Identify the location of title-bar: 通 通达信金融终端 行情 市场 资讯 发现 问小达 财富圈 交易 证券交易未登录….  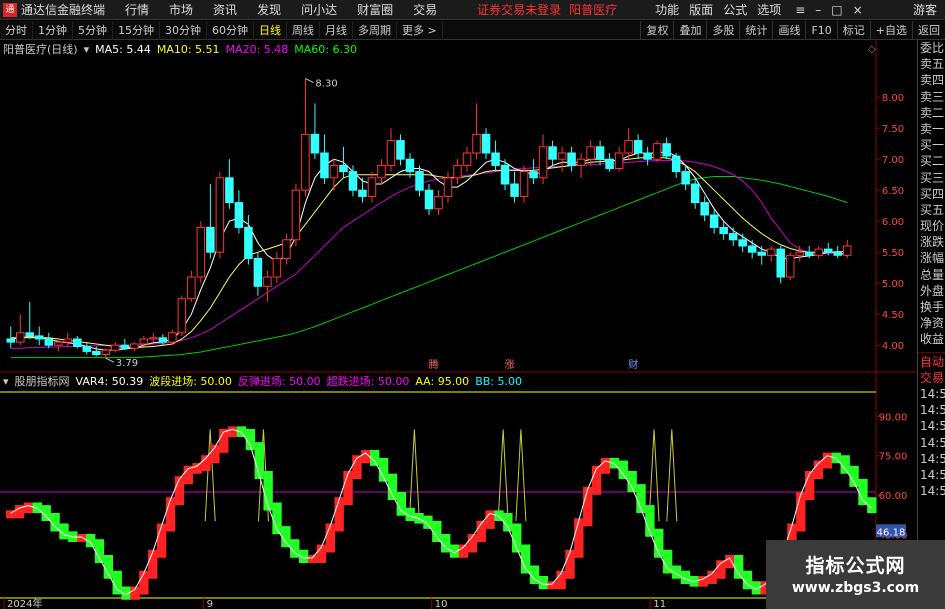
(472, 10).